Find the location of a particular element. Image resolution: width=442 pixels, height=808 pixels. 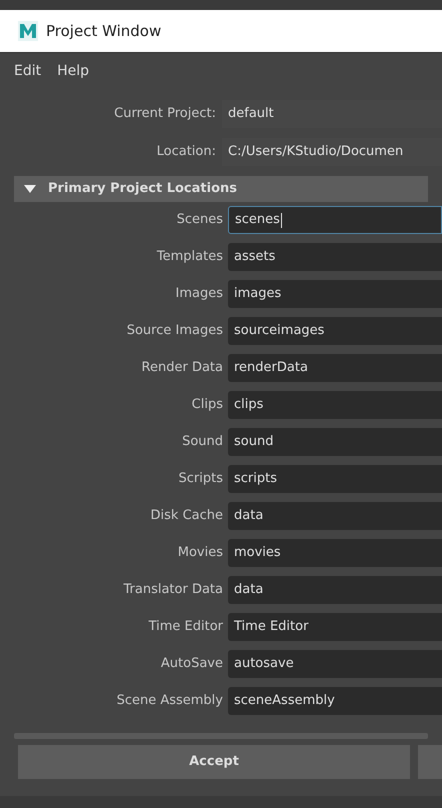

field-label: Scene Assembly is located at coordinates (170, 701).